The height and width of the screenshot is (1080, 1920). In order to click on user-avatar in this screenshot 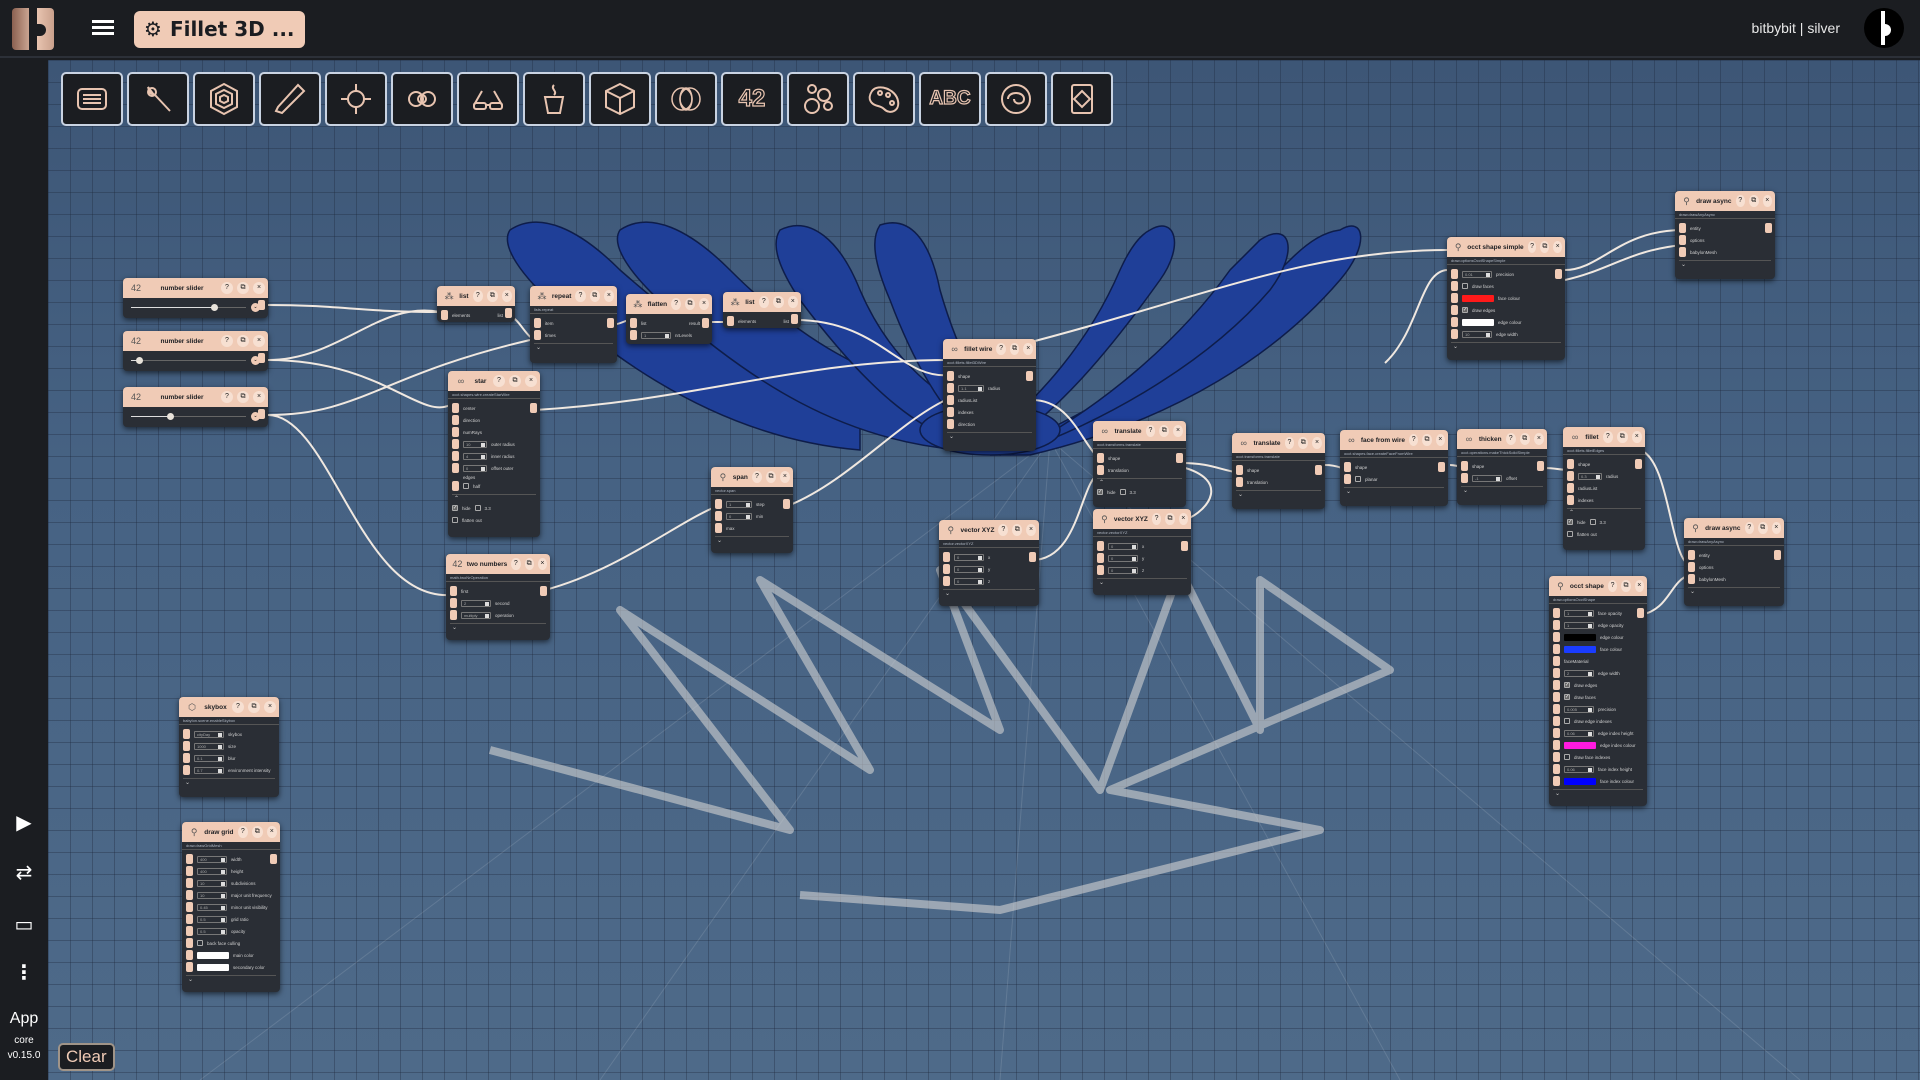, I will do `click(1884, 28)`.